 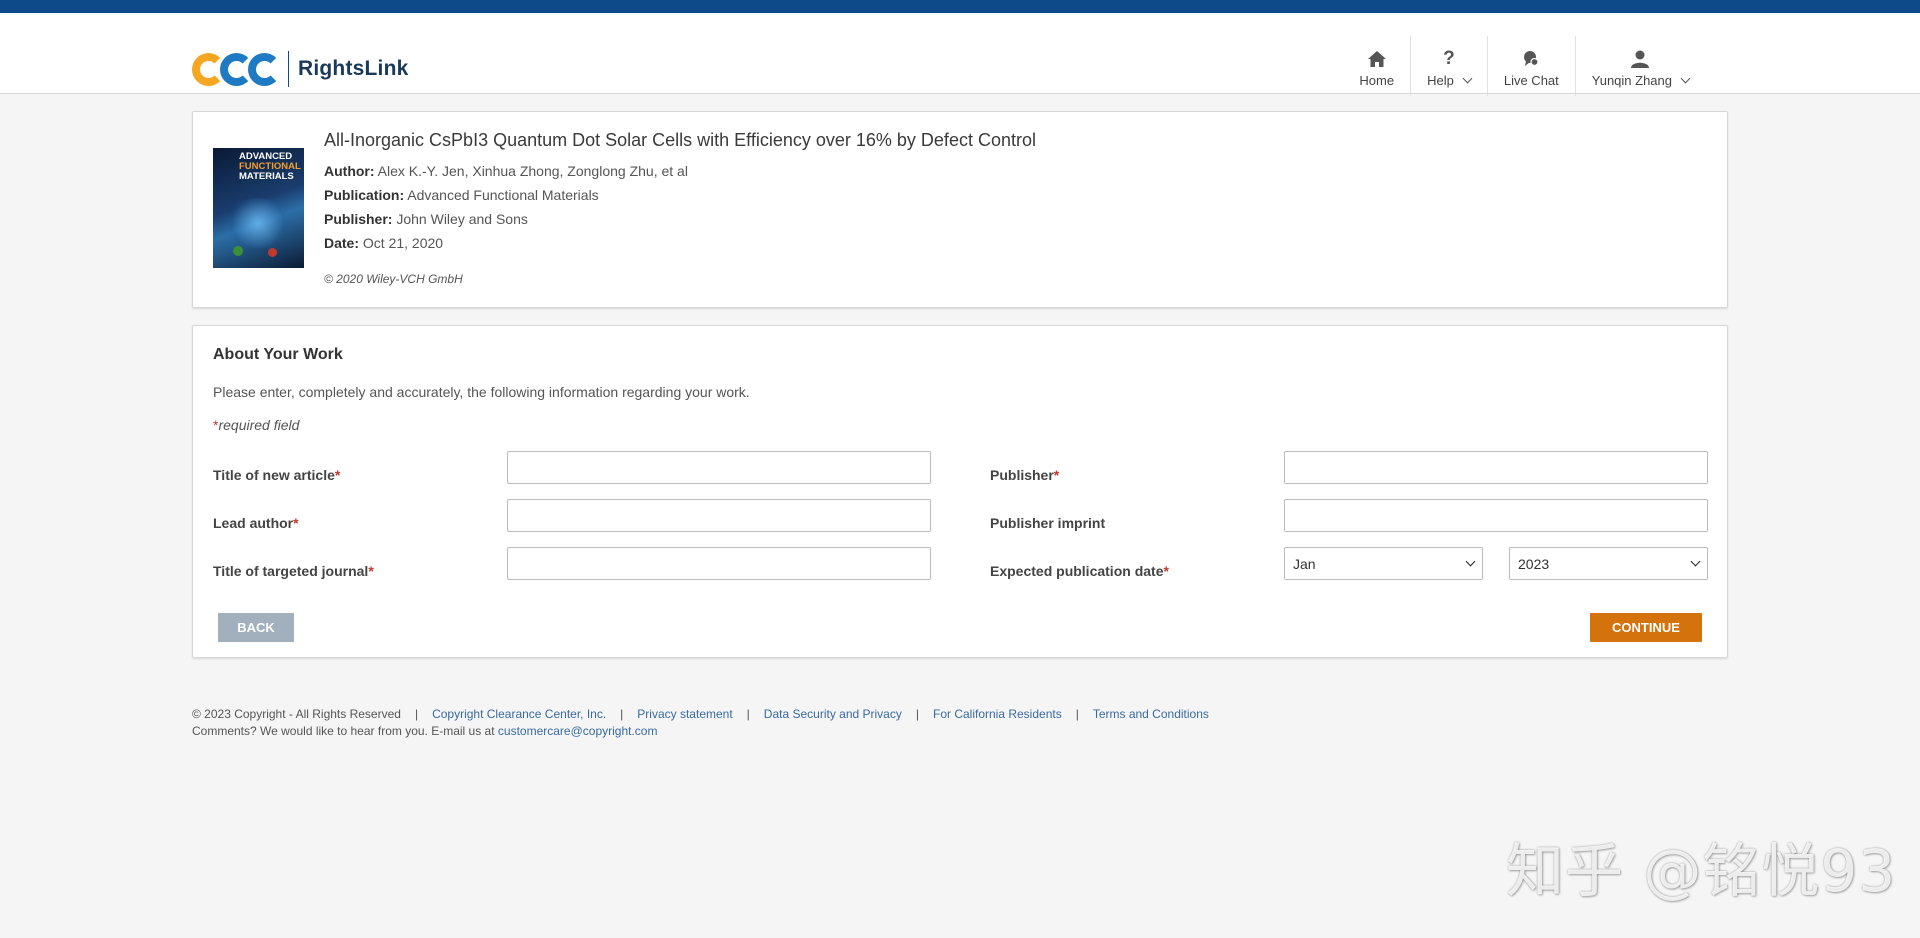 I want to click on publisher-imprint-label: Publisher imprint, so click(x=1048, y=523).